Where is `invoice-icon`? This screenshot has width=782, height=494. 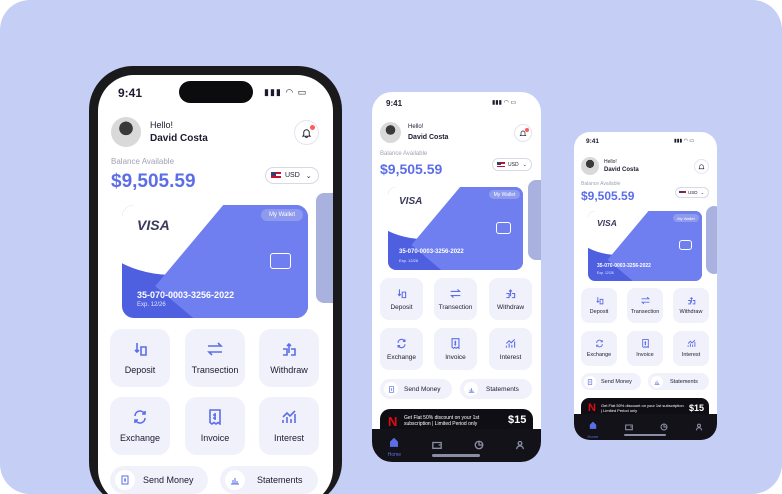 invoice-icon is located at coordinates (455, 343).